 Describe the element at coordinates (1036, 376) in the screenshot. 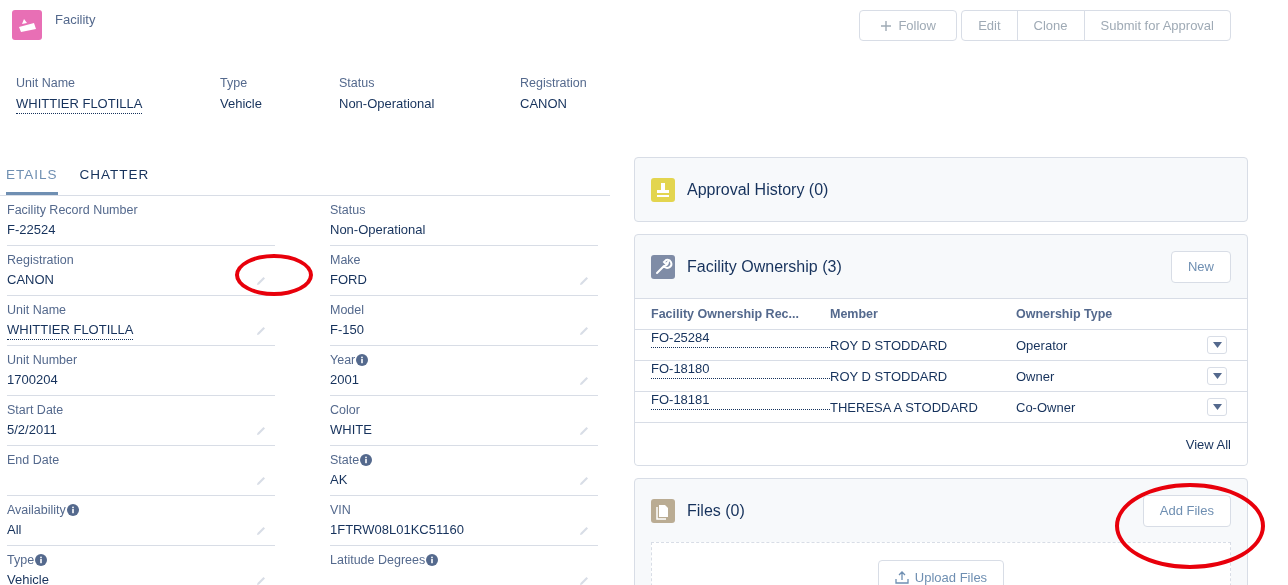

I see `table-cell-text: Owner` at that location.